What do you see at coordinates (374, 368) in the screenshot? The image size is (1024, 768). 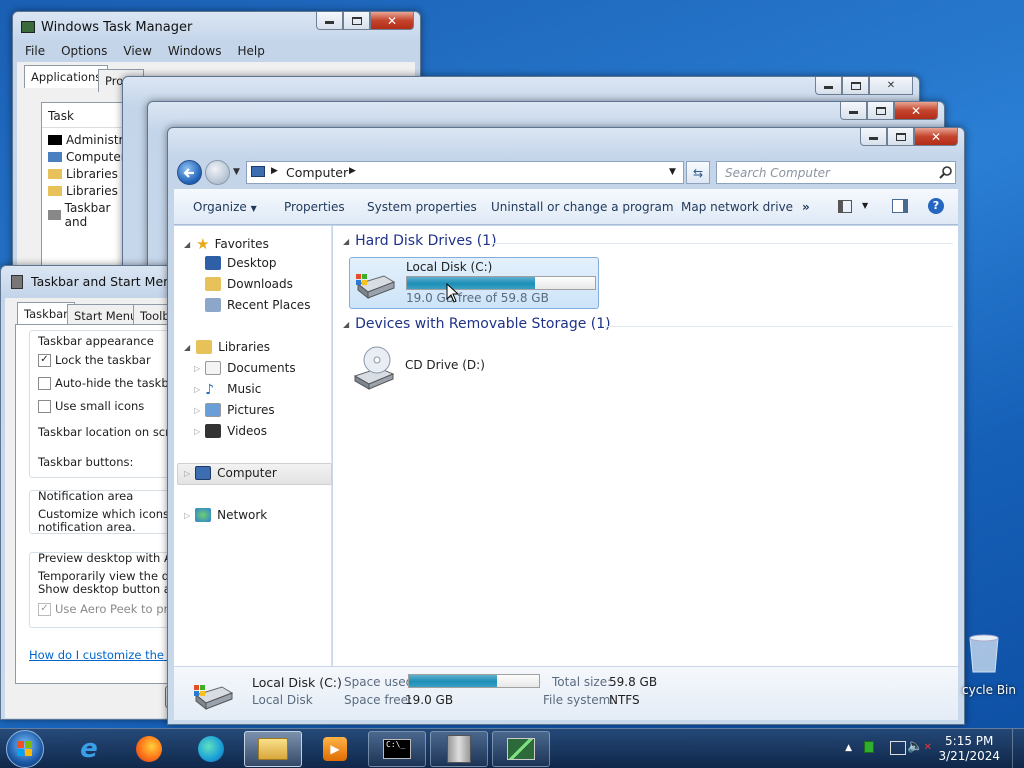 I see `cd-drive-icon` at bounding box center [374, 368].